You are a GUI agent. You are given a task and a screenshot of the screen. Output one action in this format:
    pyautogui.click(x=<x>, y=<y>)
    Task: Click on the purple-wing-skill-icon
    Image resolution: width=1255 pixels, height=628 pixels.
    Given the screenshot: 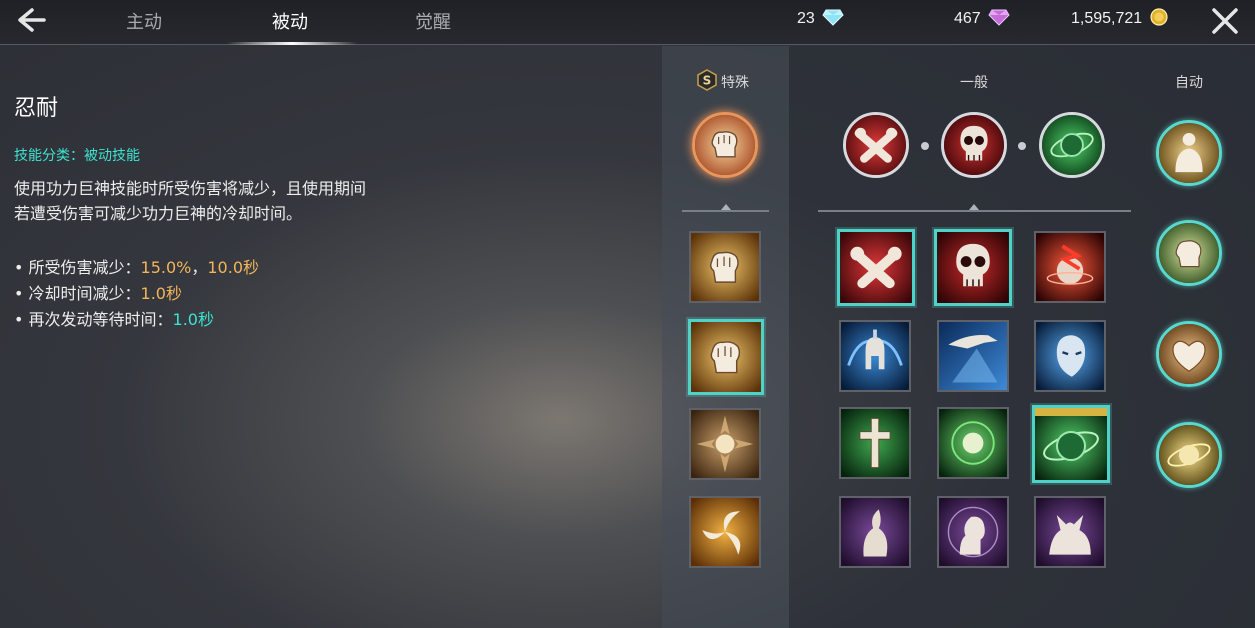 What is the action you would take?
    pyautogui.click(x=875, y=532)
    